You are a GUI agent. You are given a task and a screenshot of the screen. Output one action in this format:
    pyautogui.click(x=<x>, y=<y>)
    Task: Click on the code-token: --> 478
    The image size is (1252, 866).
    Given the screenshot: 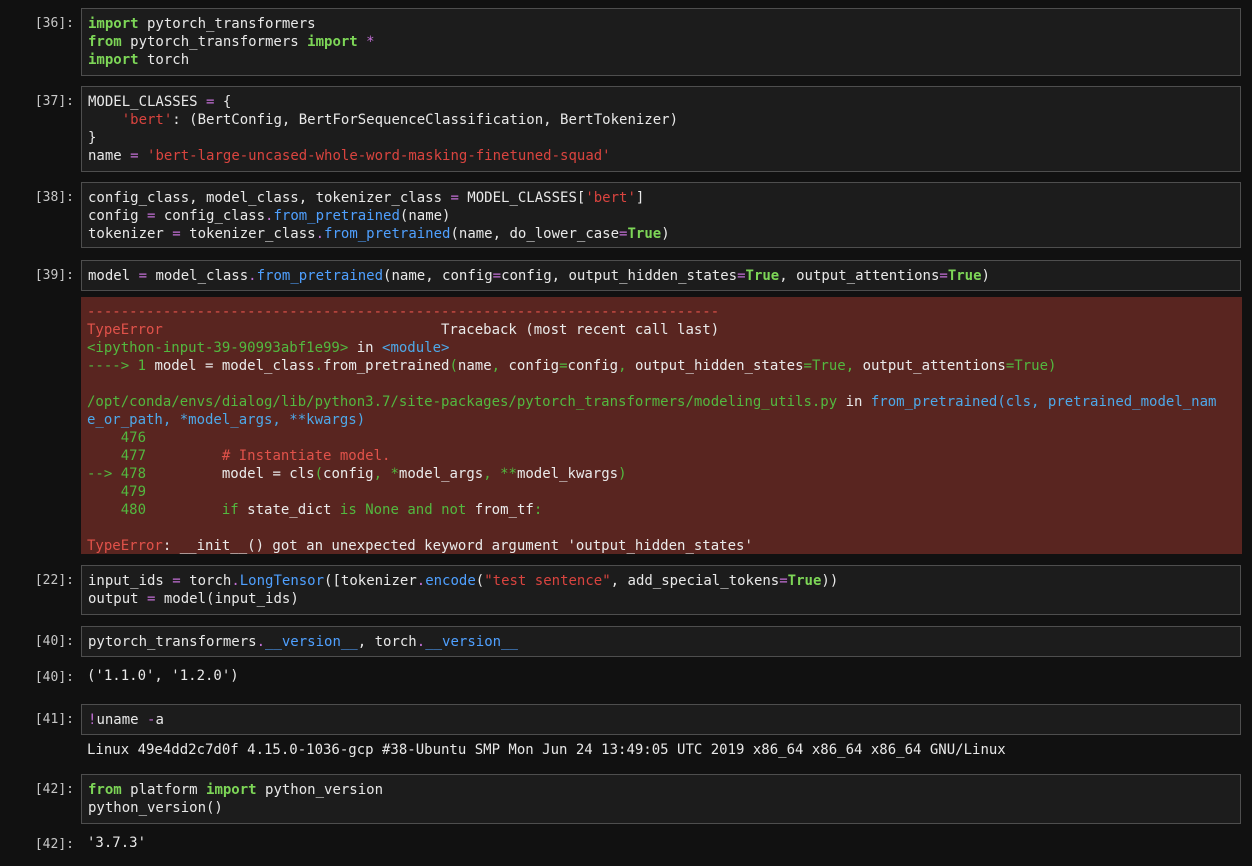 What is the action you would take?
    pyautogui.click(x=117, y=474)
    